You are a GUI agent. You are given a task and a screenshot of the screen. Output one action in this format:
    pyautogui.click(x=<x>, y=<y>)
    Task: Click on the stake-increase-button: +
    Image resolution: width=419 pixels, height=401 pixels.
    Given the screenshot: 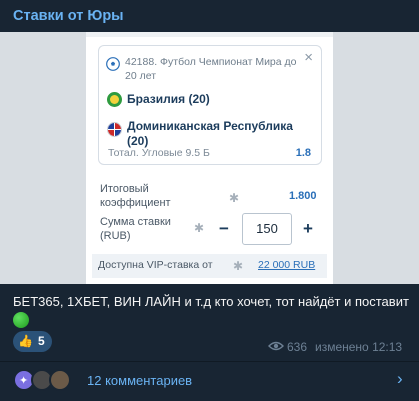 What is the action you would take?
    pyautogui.click(x=308, y=229)
    